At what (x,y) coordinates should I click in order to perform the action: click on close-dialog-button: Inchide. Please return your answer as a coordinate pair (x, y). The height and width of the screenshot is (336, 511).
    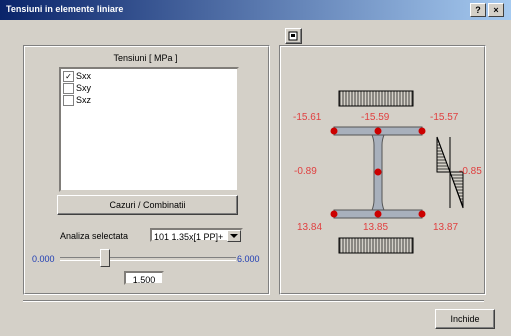
    Looking at the image, I should click on (465, 319).